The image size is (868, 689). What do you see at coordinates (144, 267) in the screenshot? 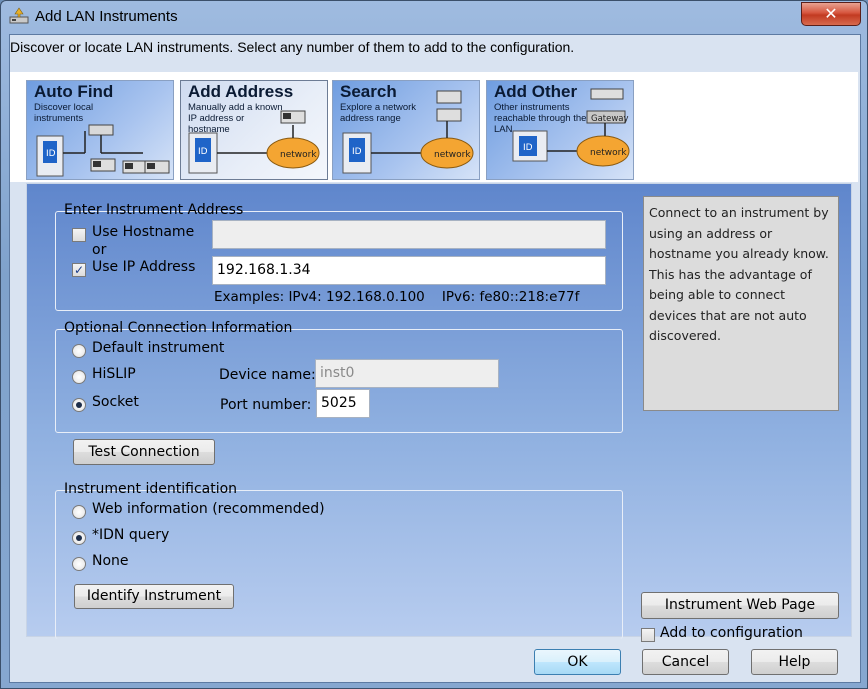
I see `use-ip-address-label: Use IP Address` at bounding box center [144, 267].